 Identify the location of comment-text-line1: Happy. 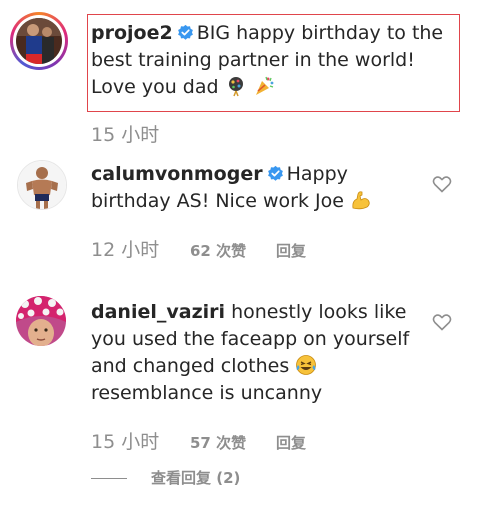
(317, 174).